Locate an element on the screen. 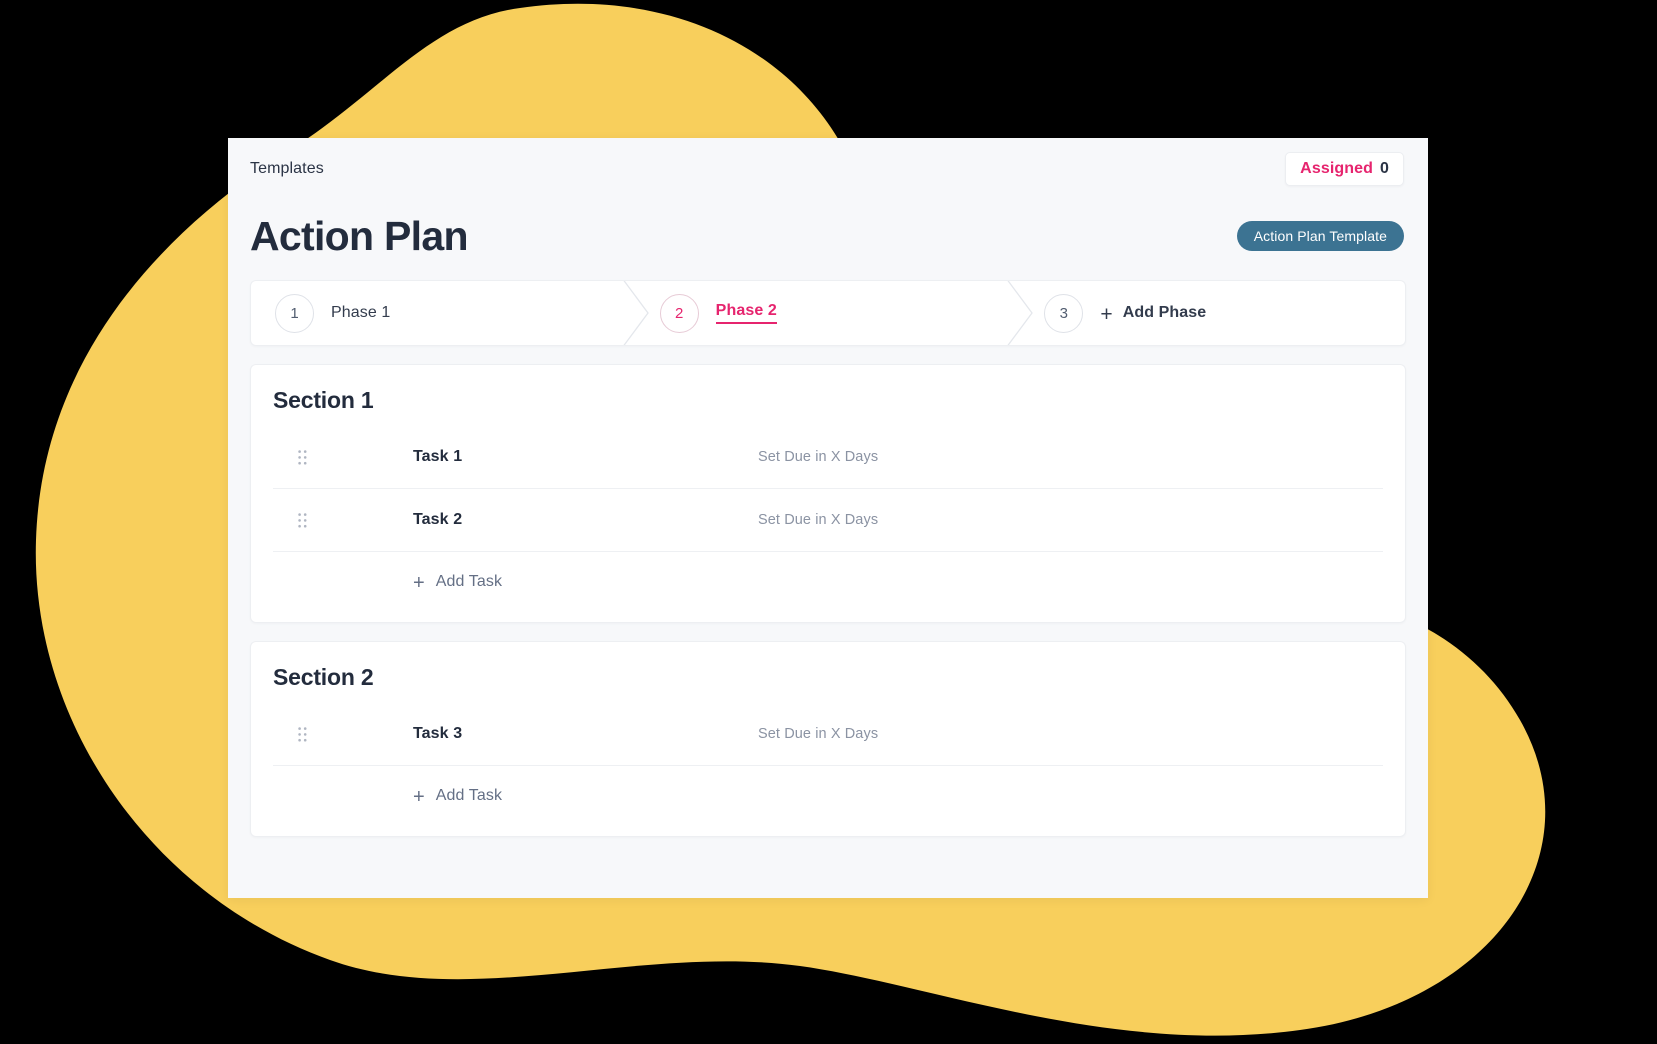 The height and width of the screenshot is (1044, 1657). task-name: Task 2 is located at coordinates (585, 520).